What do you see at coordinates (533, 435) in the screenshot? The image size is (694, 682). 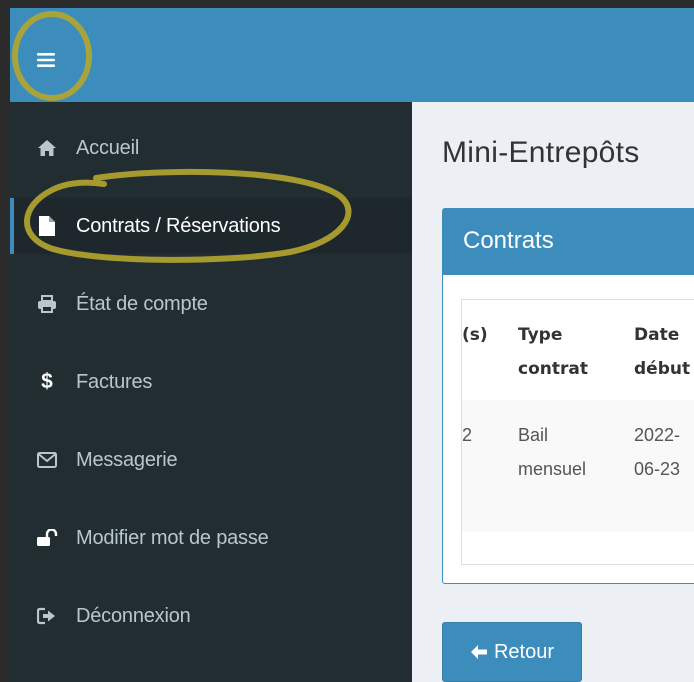 I see `table-cell: Bail` at bounding box center [533, 435].